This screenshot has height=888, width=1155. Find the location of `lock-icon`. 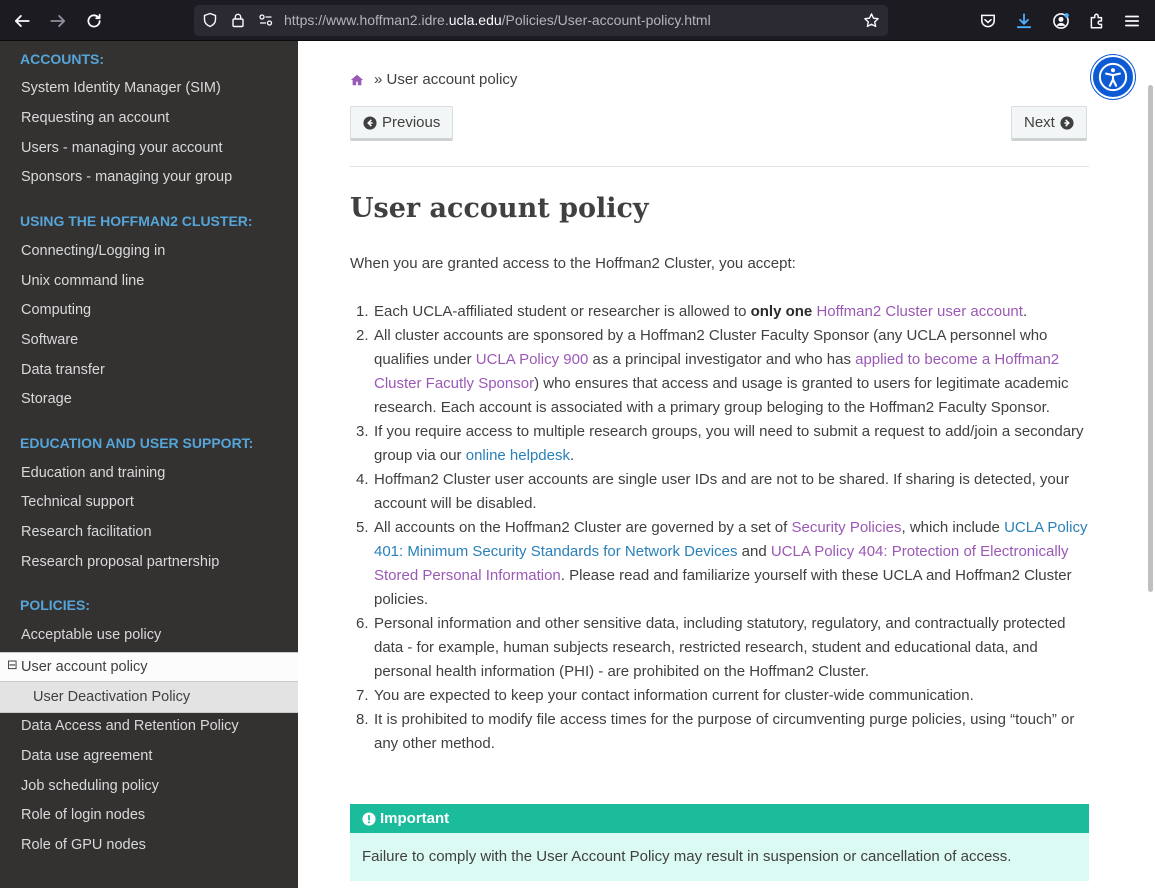

lock-icon is located at coordinates (238, 20).